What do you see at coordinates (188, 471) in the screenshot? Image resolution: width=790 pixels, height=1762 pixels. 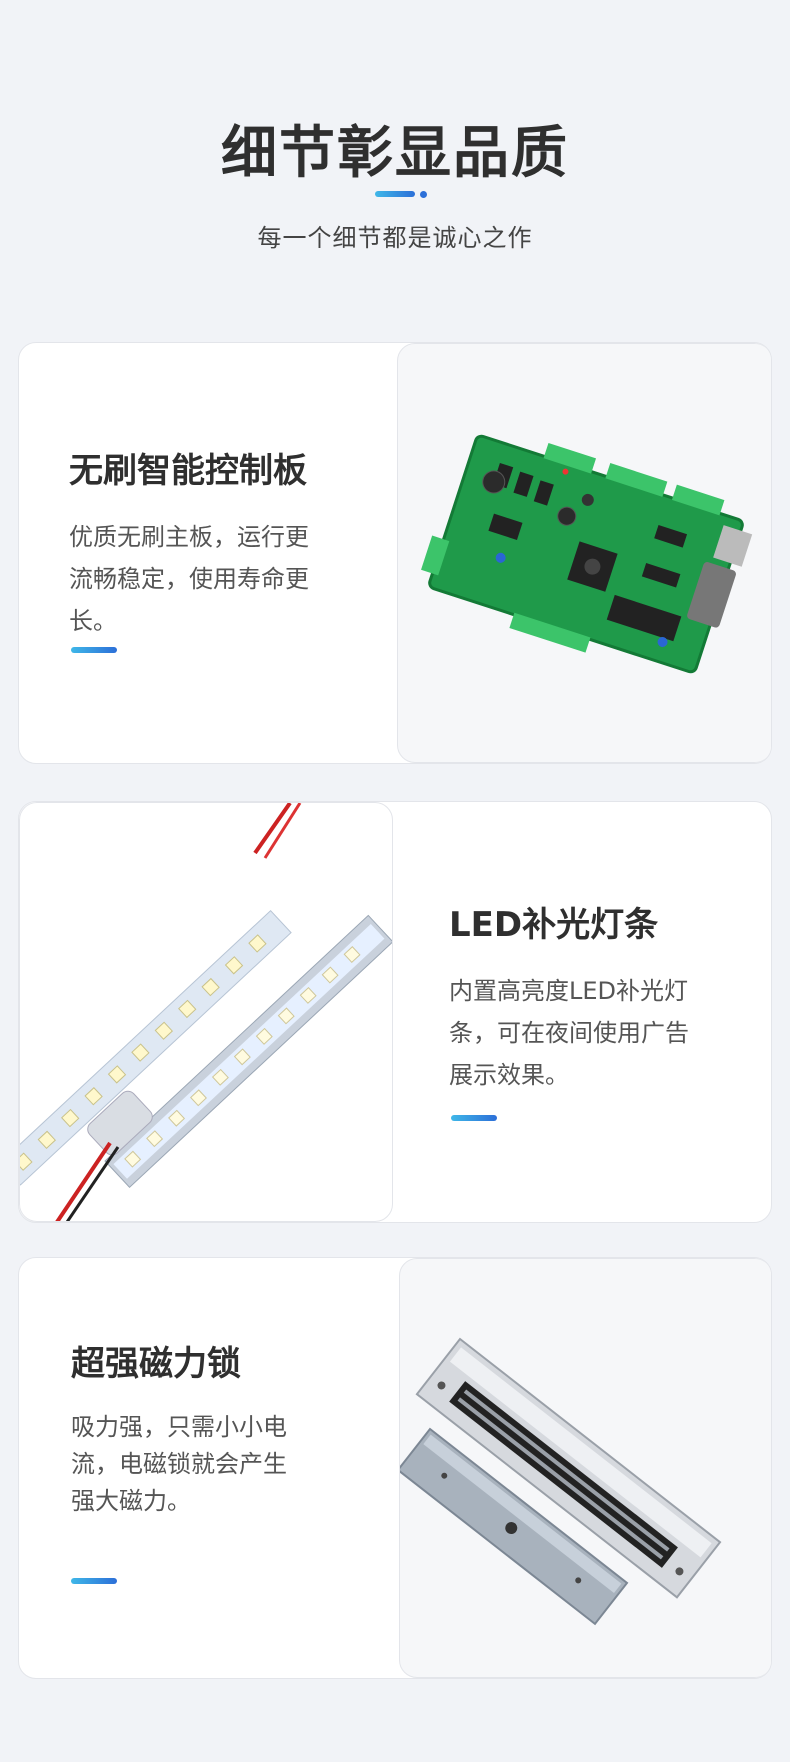 I see `feature-title: 无刷智能控制板` at bounding box center [188, 471].